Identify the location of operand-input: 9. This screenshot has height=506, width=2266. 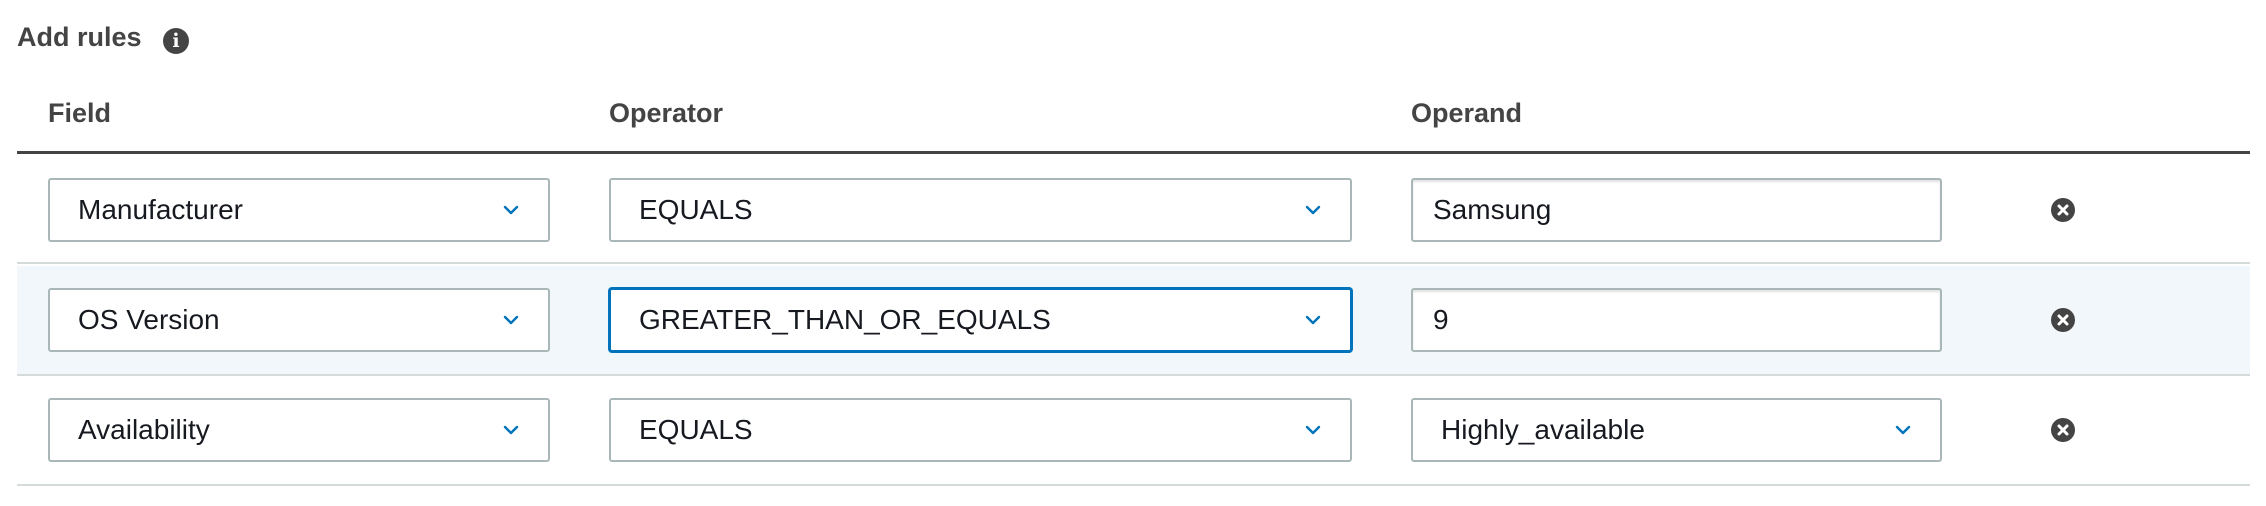
(1676, 320).